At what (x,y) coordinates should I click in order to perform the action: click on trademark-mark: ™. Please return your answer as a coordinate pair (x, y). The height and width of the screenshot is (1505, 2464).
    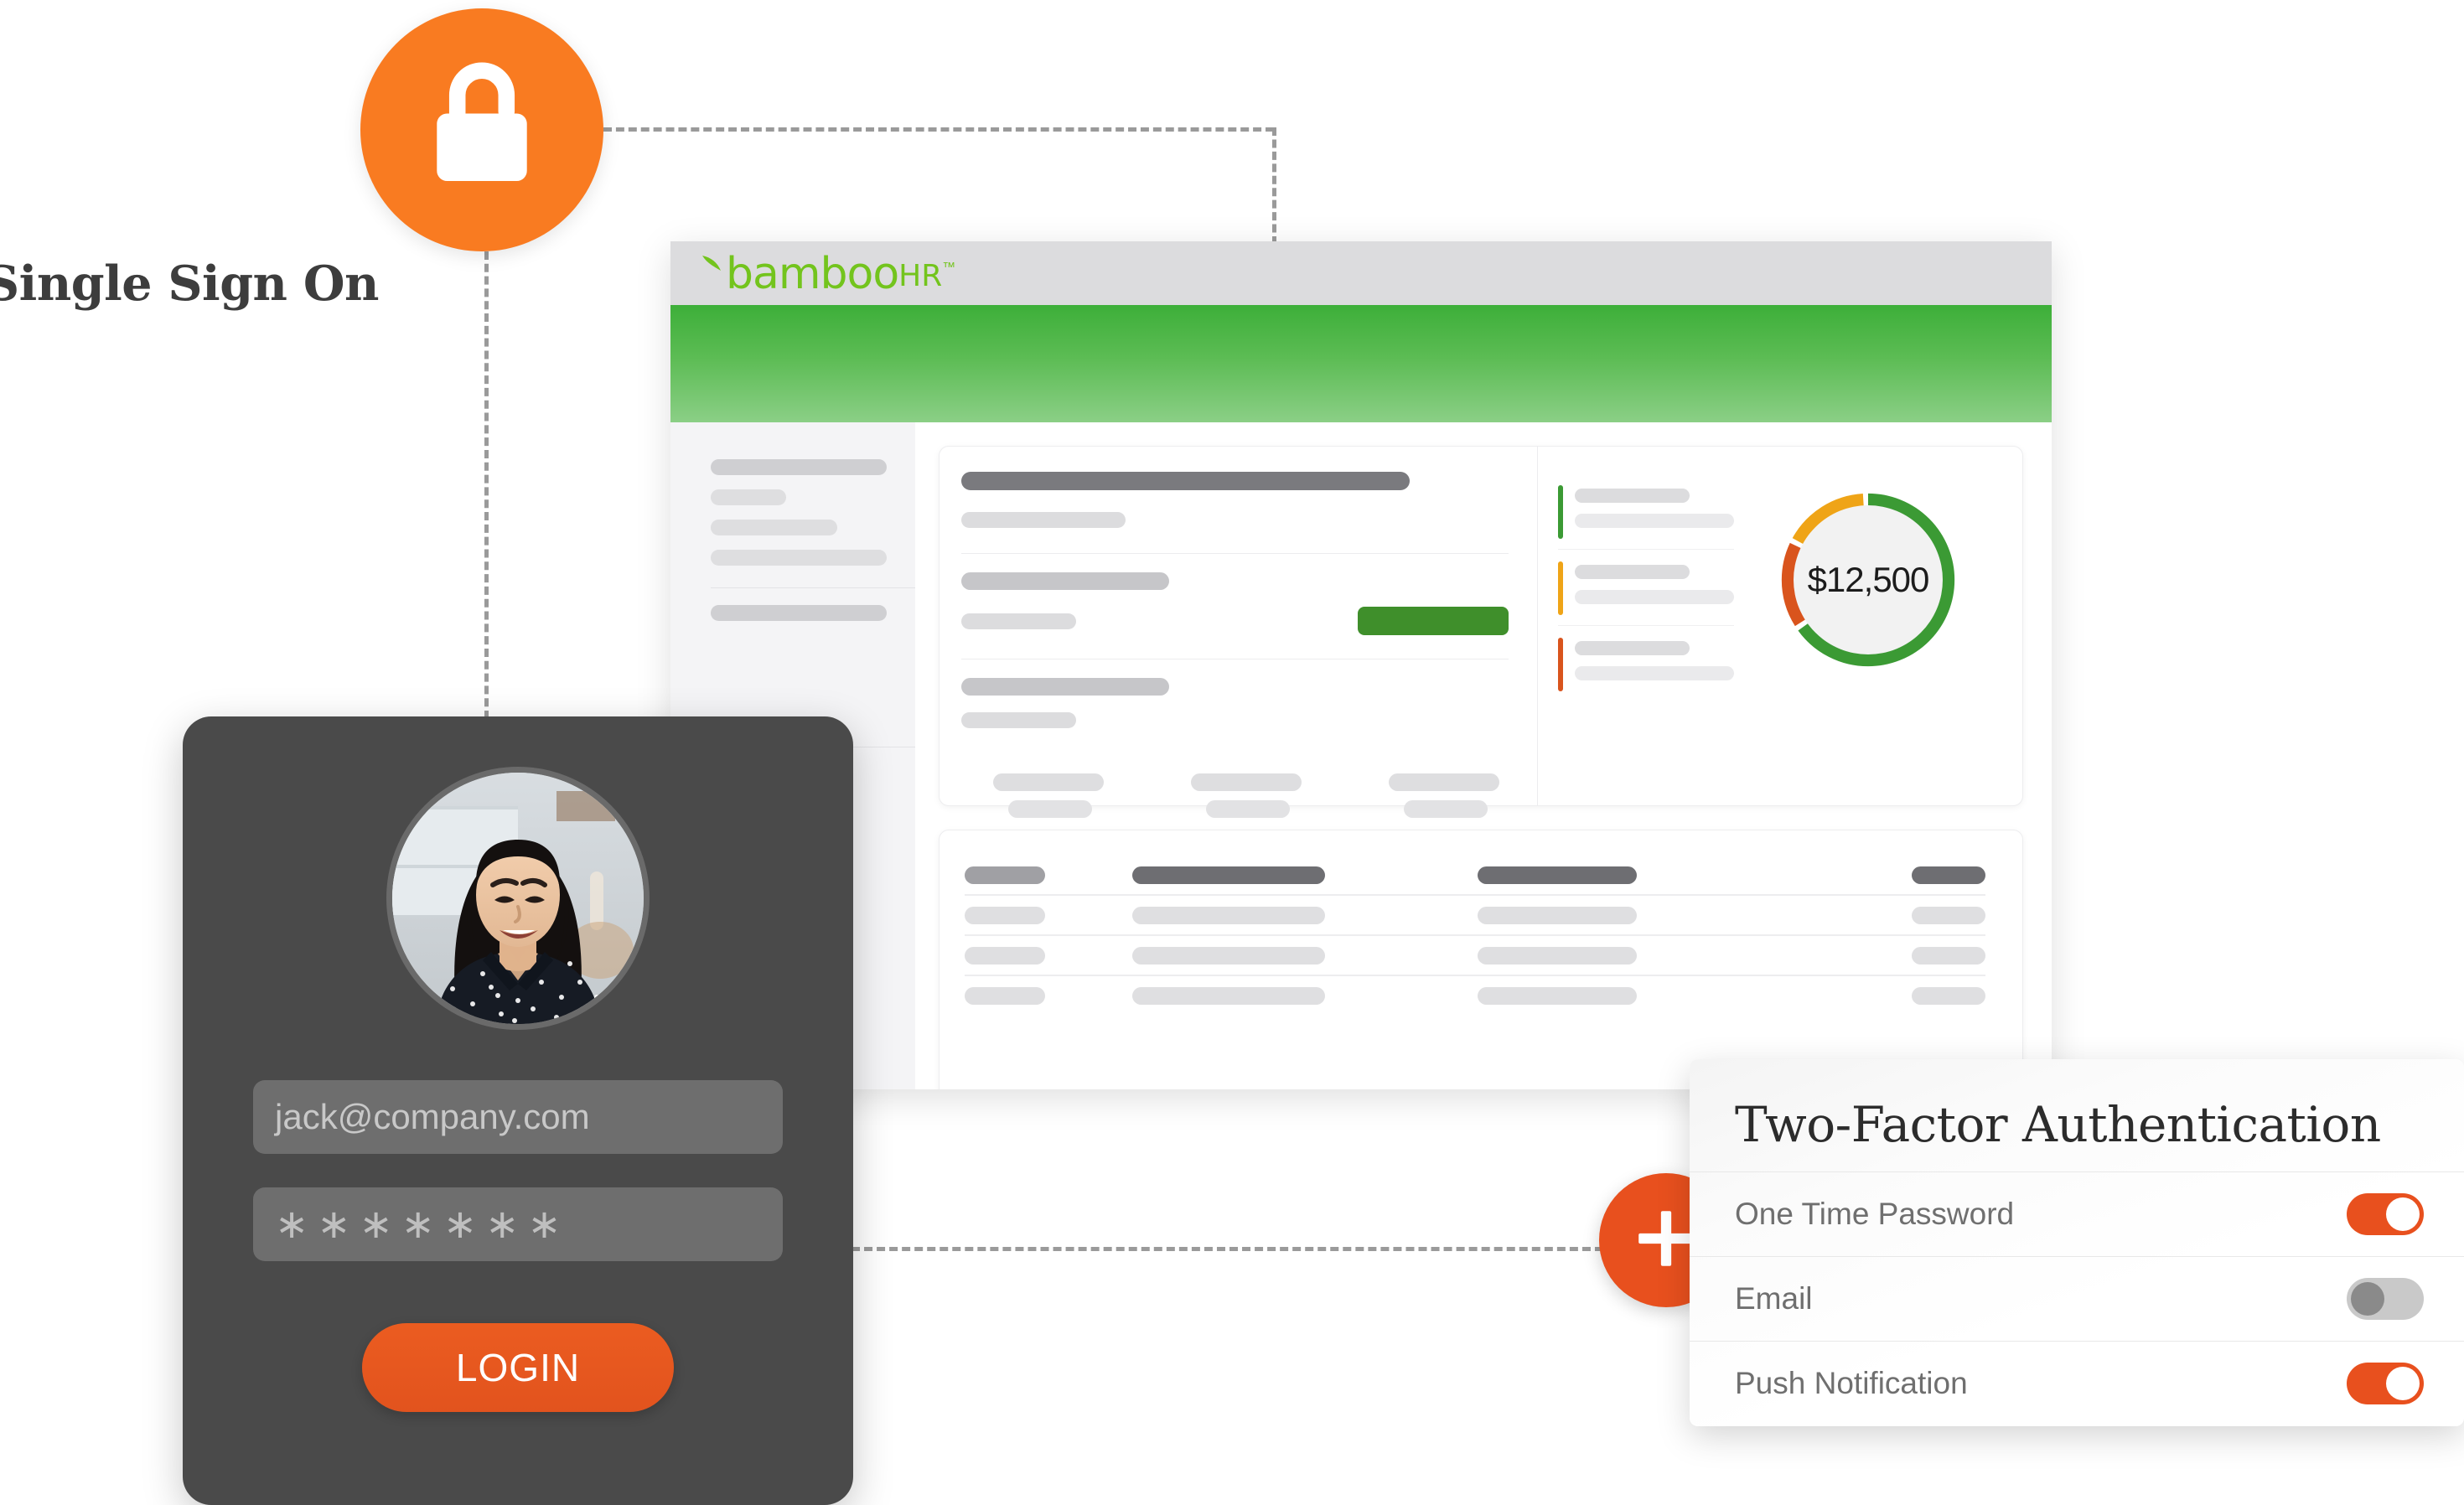
    Looking at the image, I should click on (949, 268).